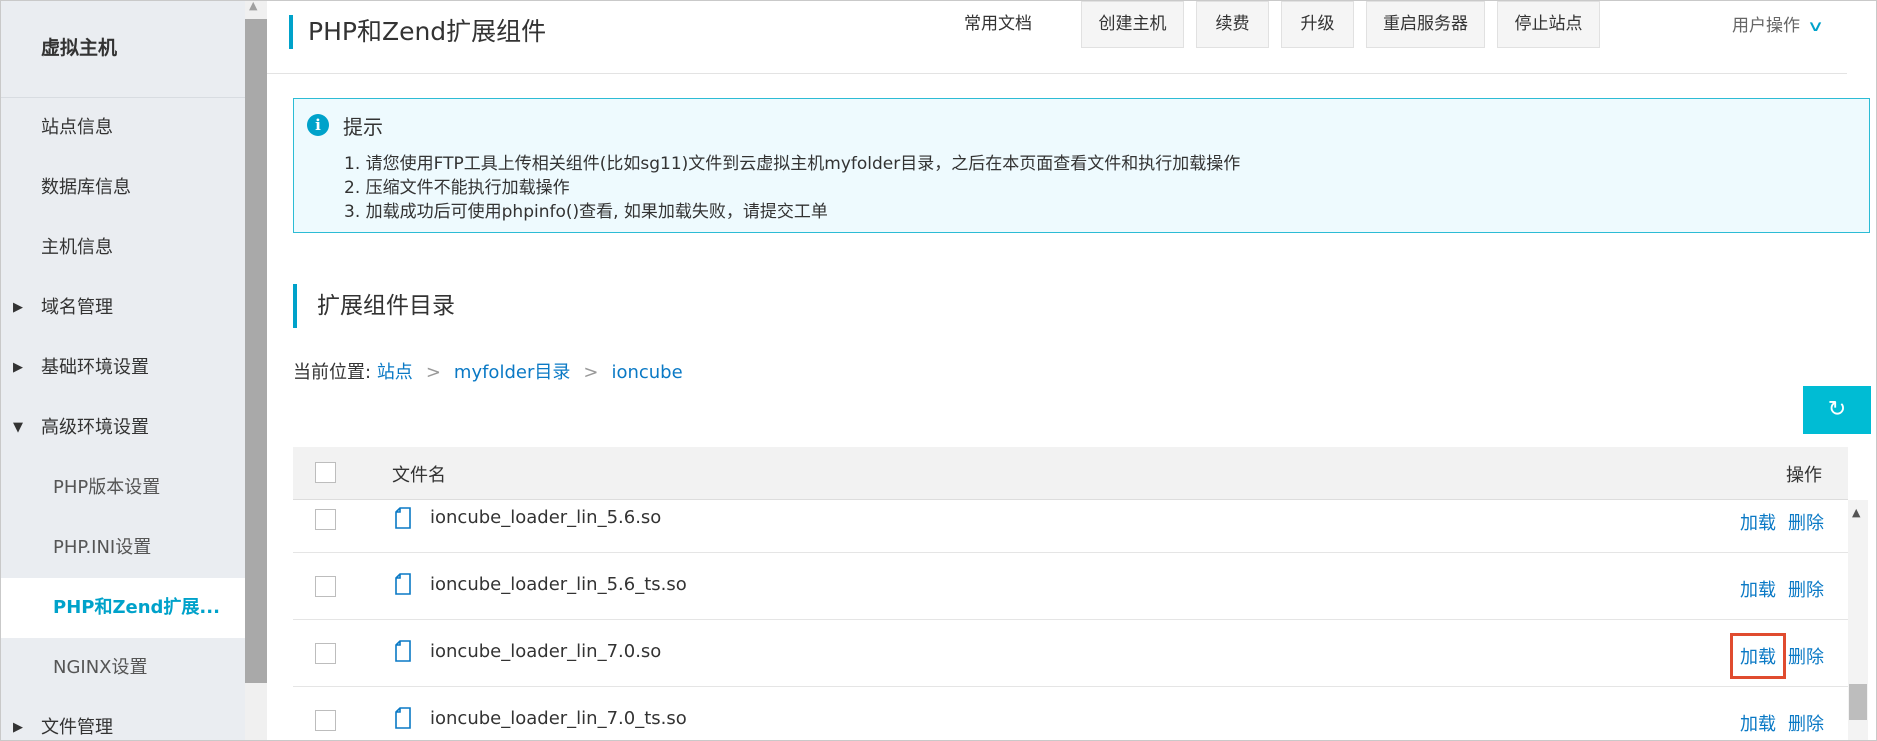 The height and width of the screenshot is (741, 1877). What do you see at coordinates (332, 372) in the screenshot?
I see `breadcrumb-prefix: 当前位置:` at bounding box center [332, 372].